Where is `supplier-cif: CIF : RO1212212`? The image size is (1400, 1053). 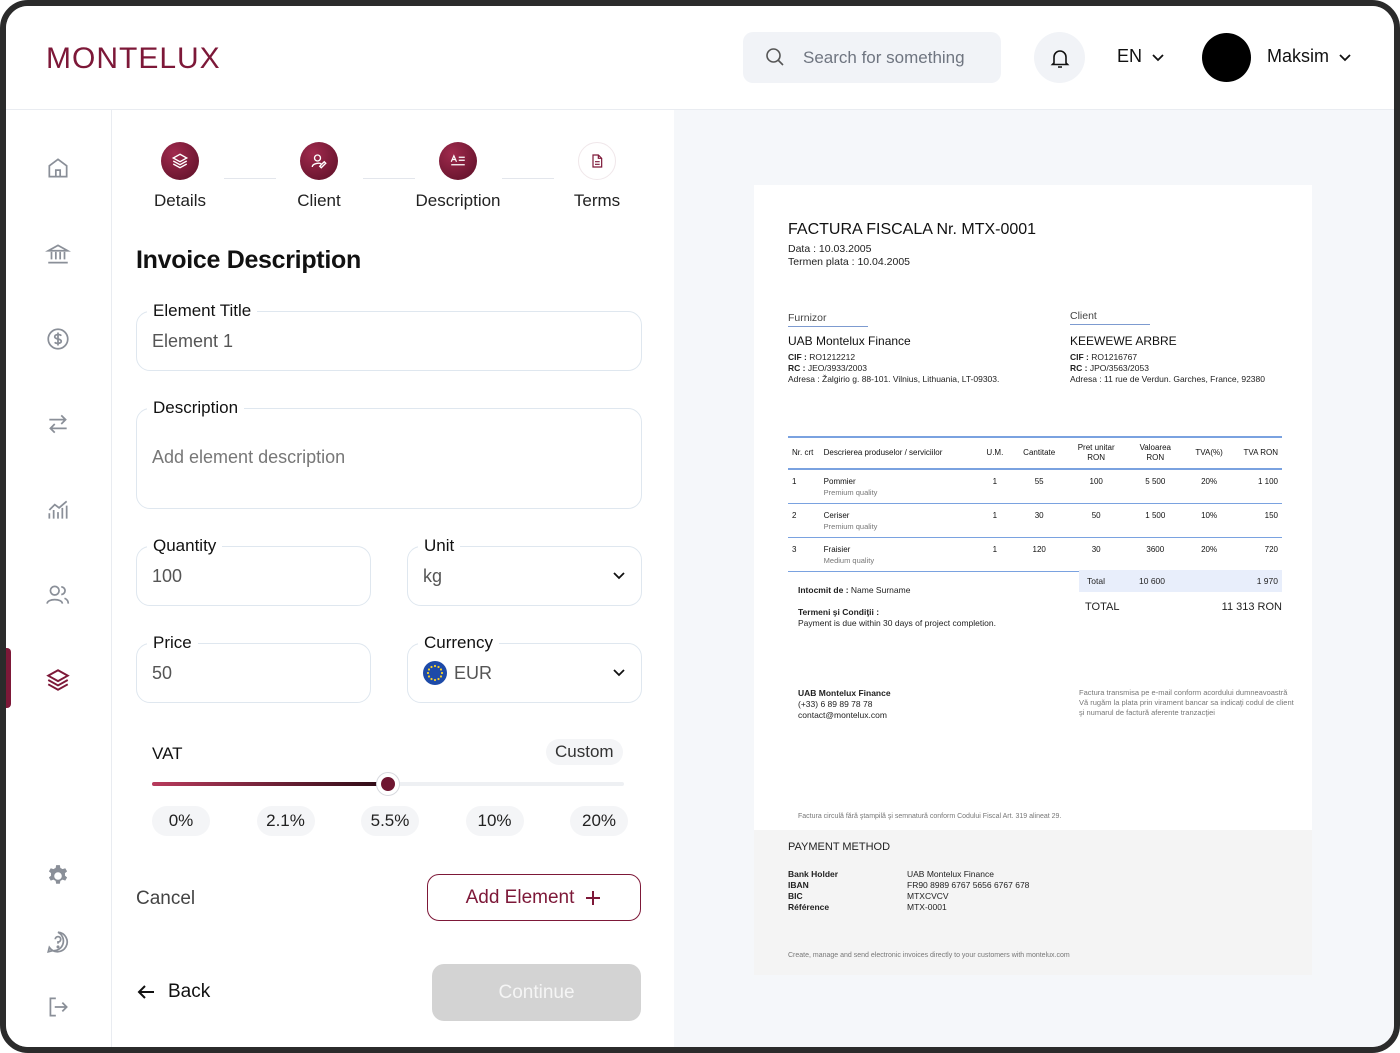
supplier-cif: CIF : RO1212212 is located at coordinates (822, 357).